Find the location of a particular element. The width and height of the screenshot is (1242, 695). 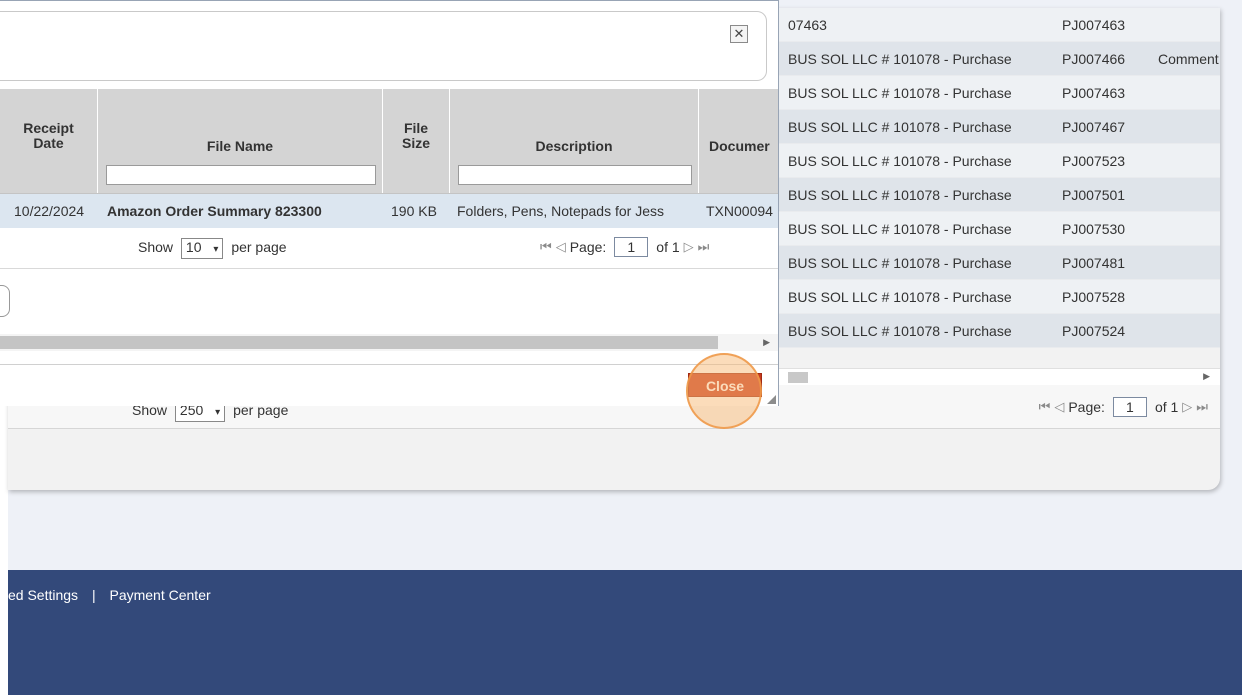

column-file-size: File Size is located at coordinates (416, 141).